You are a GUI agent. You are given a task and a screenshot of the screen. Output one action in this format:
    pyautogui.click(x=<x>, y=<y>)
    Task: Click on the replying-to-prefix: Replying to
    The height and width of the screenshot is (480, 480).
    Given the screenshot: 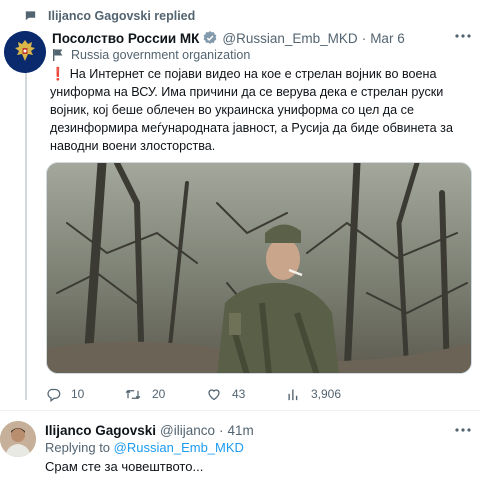 What is the action you would take?
    pyautogui.click(x=78, y=447)
    